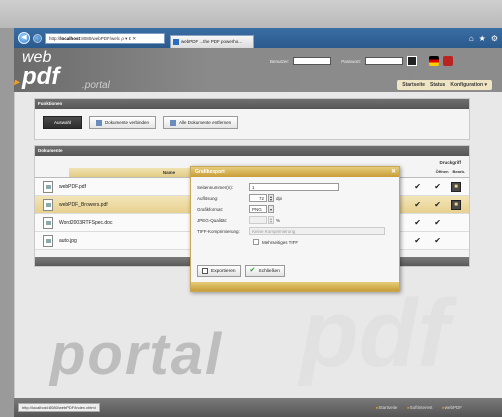  What do you see at coordinates (256, 242) in the screenshot?
I see `mehrseitig-checkbox` at bounding box center [256, 242].